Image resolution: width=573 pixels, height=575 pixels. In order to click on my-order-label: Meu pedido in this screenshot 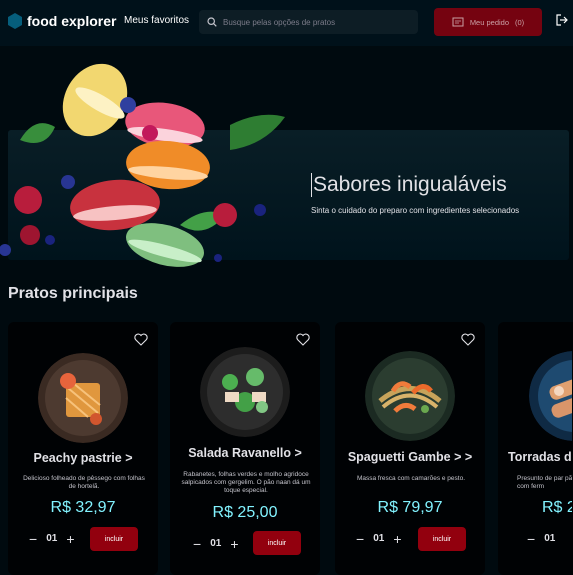, I will do `click(489, 22)`.